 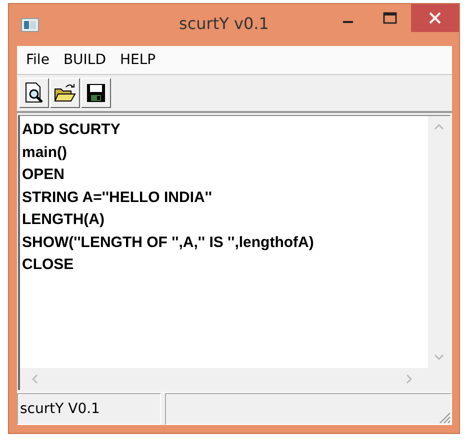 What do you see at coordinates (138, 60) in the screenshot?
I see `menu-item: HELP` at bounding box center [138, 60].